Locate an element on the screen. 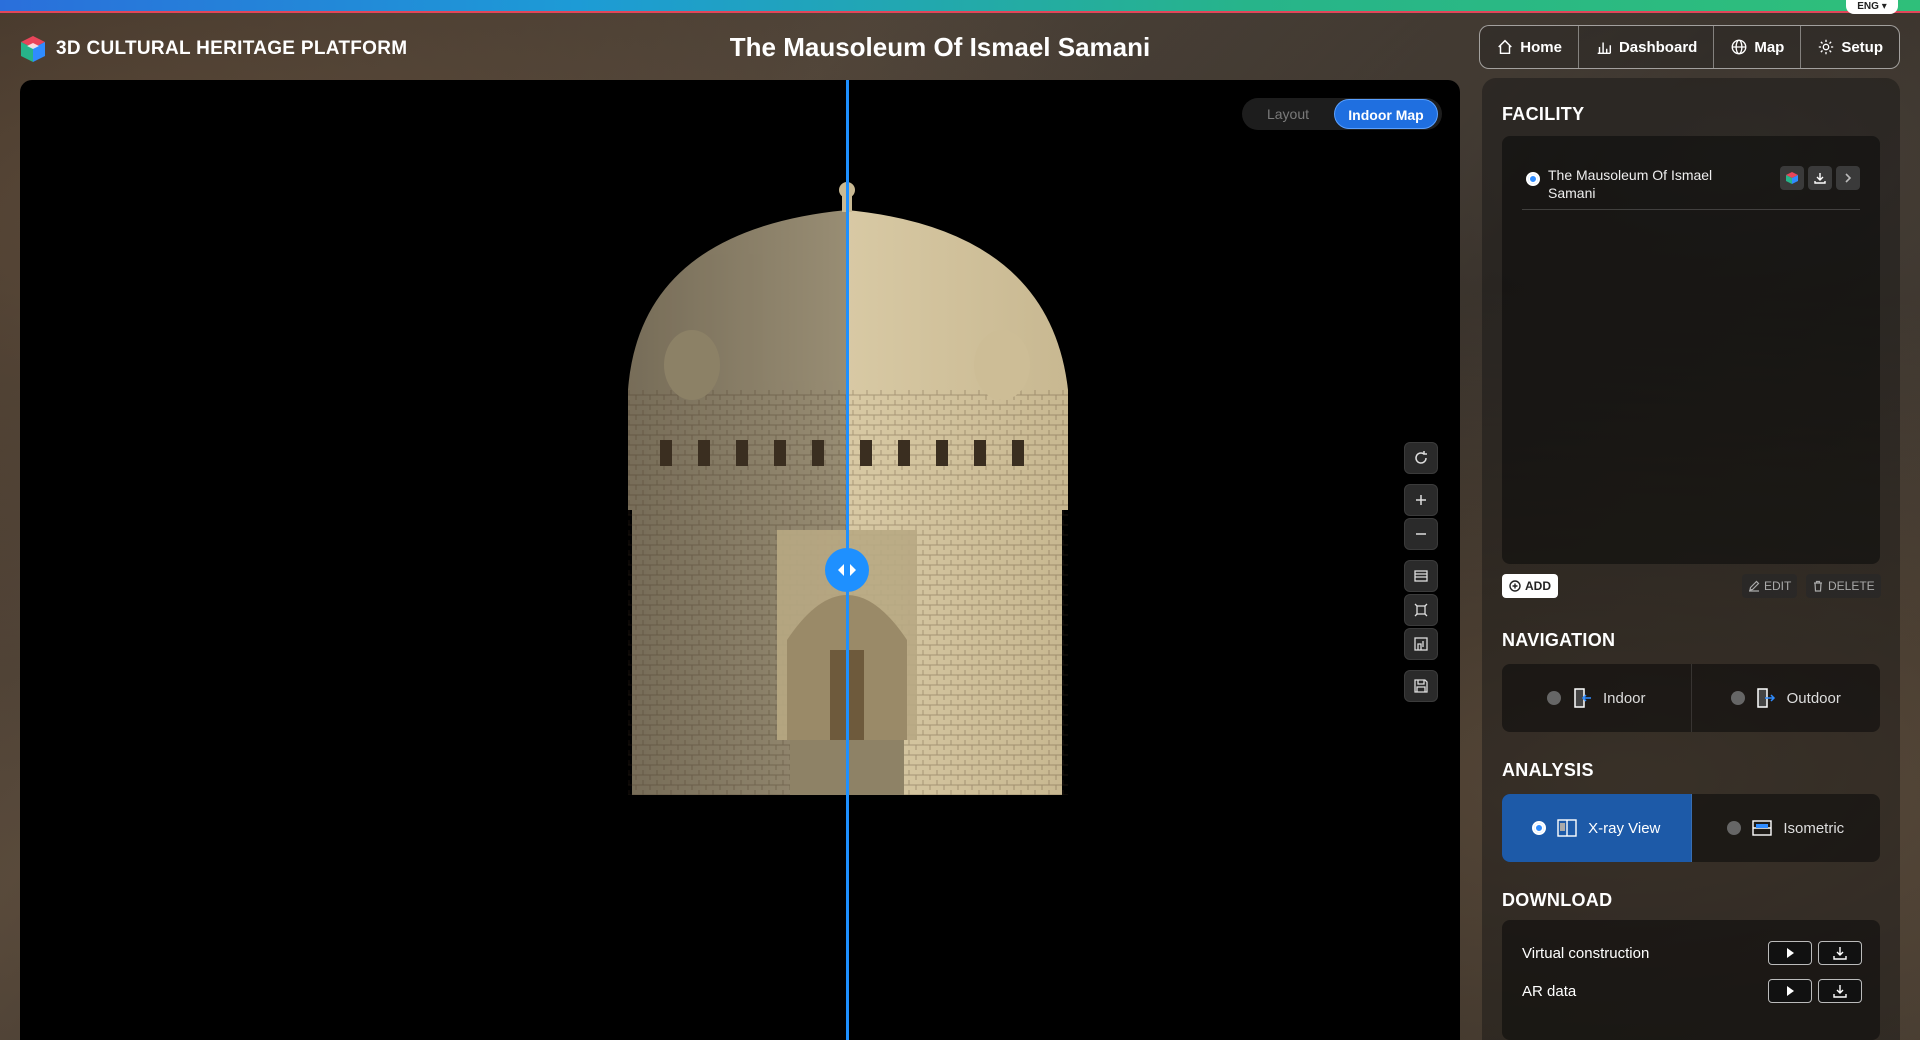 The width and height of the screenshot is (1920, 1040). analysis-option-isometric: Isometric is located at coordinates (1786, 828).